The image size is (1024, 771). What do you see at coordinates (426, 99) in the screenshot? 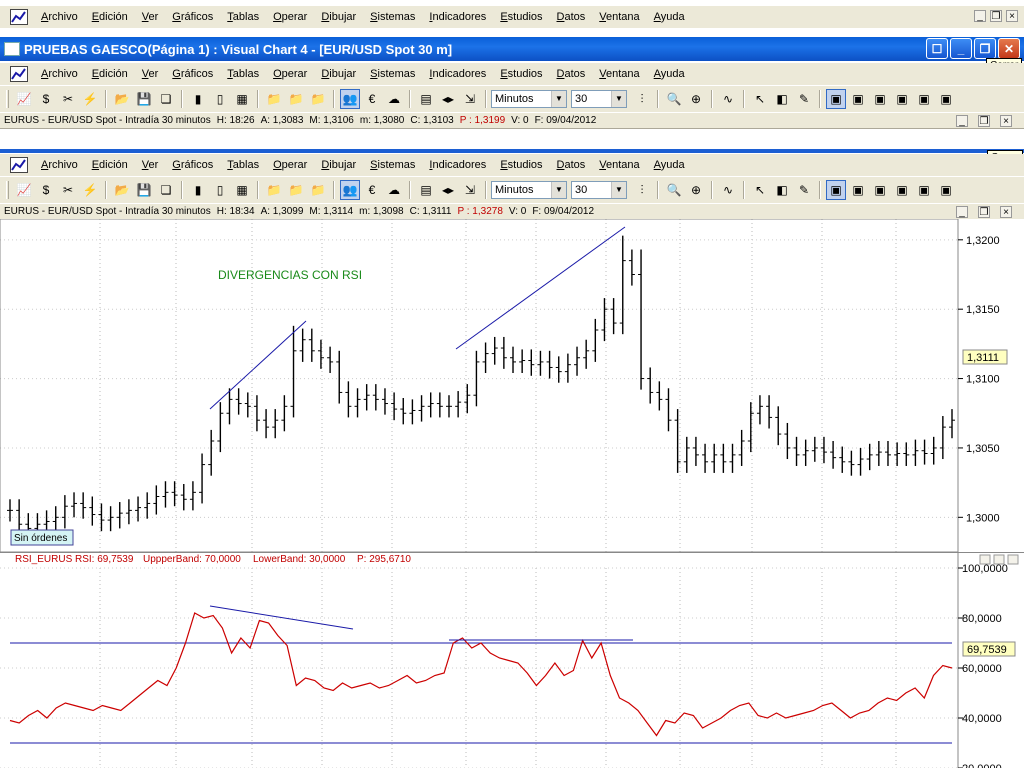
I see `properties-icon: ▤` at bounding box center [426, 99].